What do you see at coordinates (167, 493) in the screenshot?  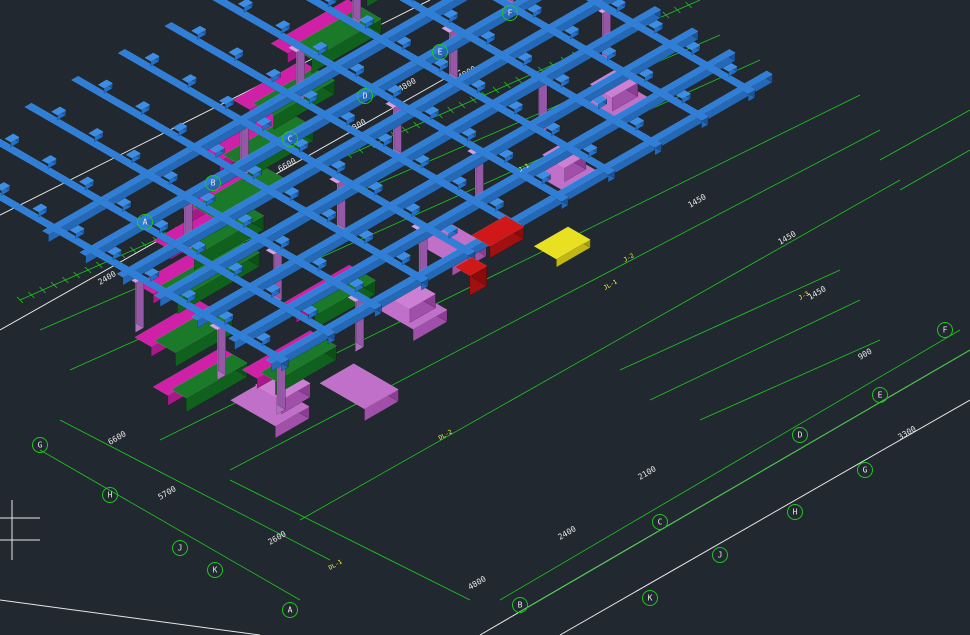 I see `dimension-text: 5700` at bounding box center [167, 493].